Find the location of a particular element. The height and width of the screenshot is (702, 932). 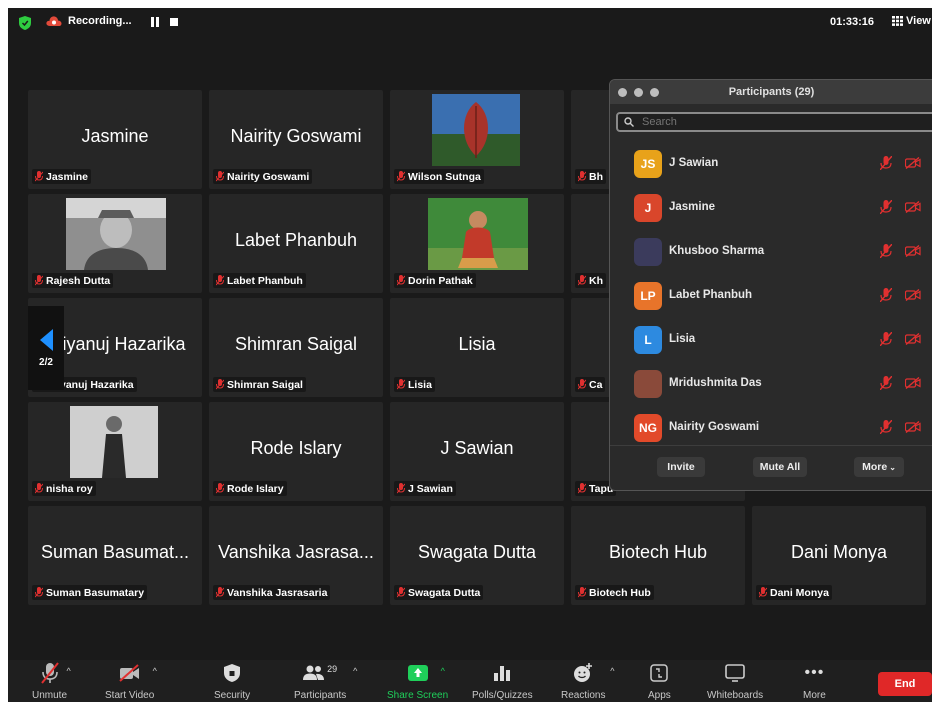

video-tile: Dani Monya Dani Monya is located at coordinates (839, 555).